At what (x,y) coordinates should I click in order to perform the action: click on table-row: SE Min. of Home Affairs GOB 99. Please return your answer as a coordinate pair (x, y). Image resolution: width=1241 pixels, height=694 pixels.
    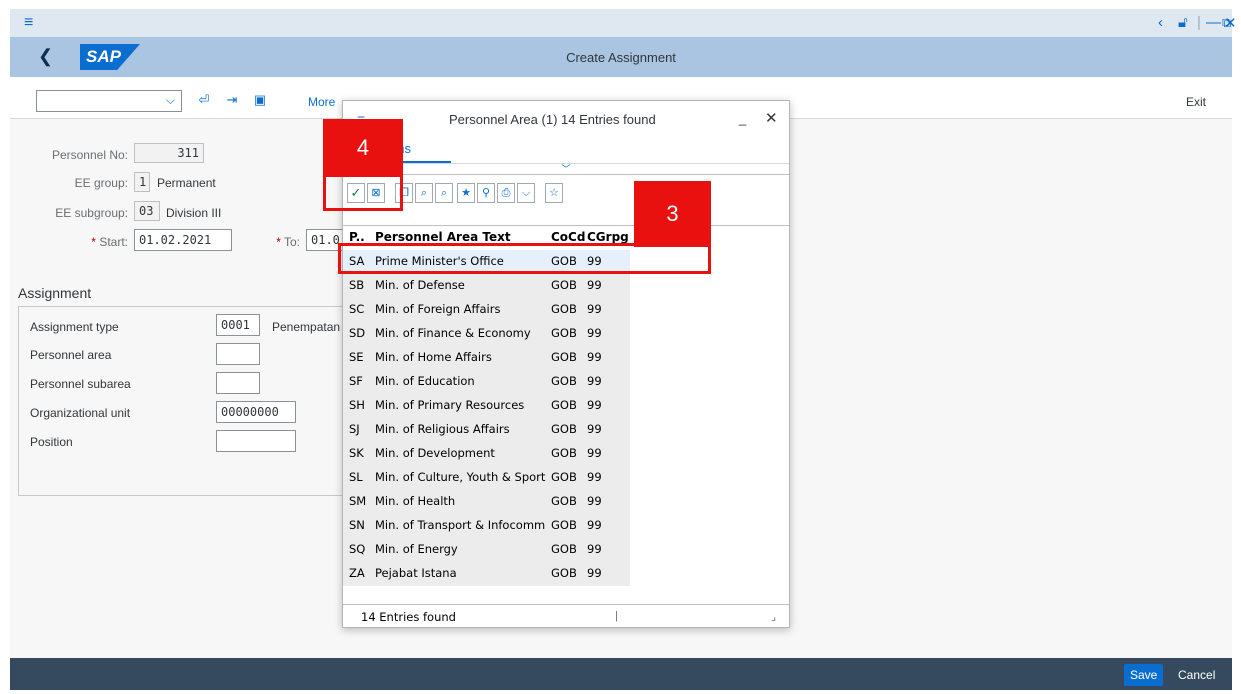
    Looking at the image, I should click on (486, 358).